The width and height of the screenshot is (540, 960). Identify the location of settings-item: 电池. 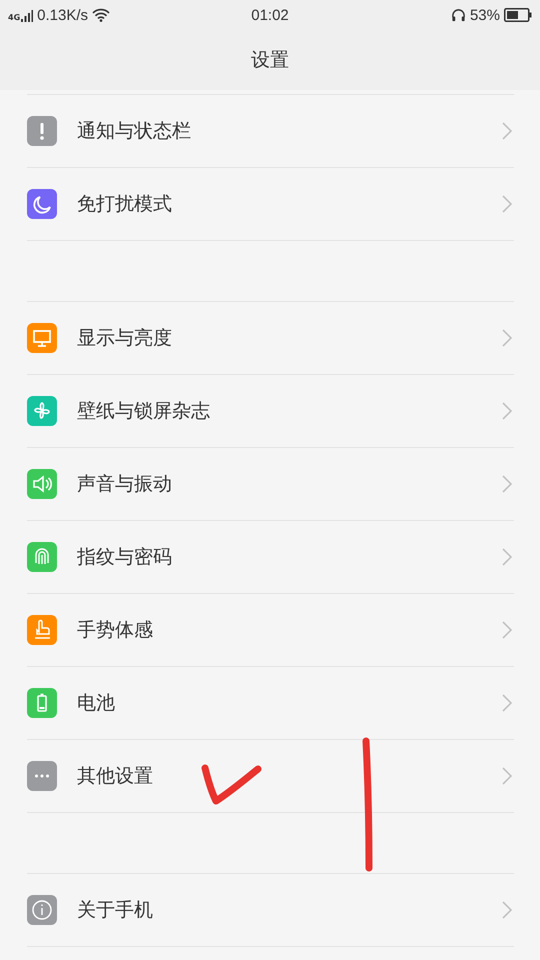
(270, 703).